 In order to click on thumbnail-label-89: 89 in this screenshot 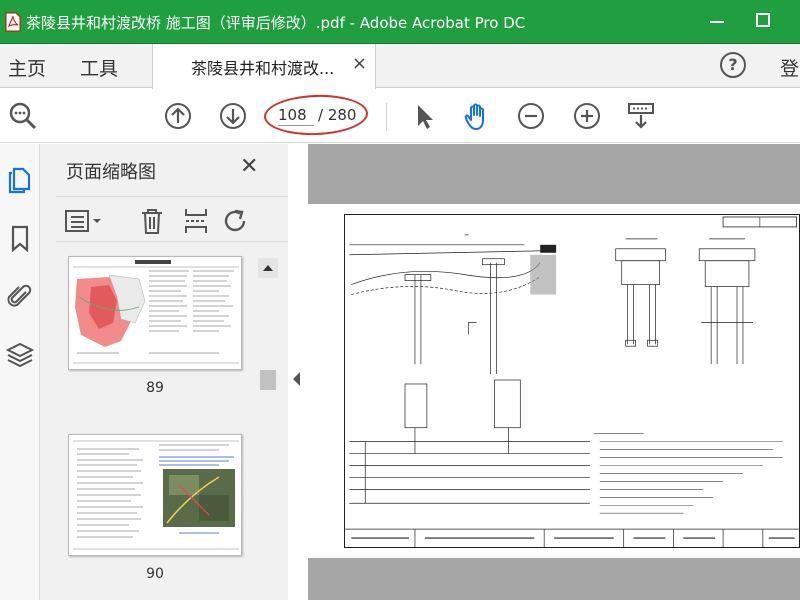, I will do `click(155, 388)`.